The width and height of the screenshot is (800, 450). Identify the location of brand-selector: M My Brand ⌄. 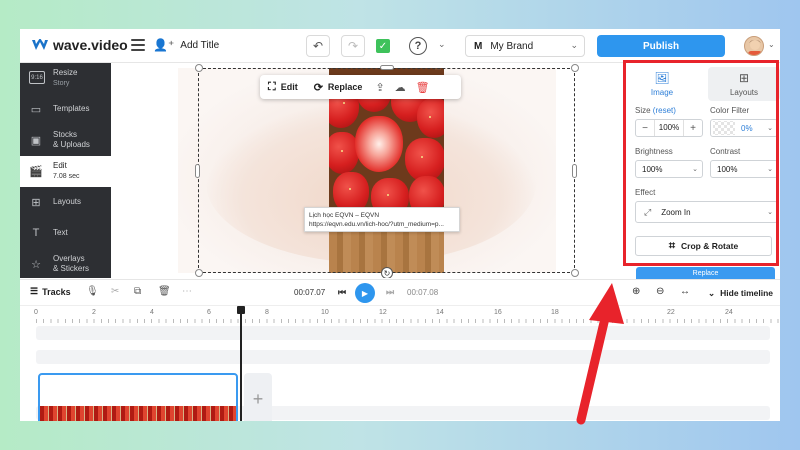
(525, 46).